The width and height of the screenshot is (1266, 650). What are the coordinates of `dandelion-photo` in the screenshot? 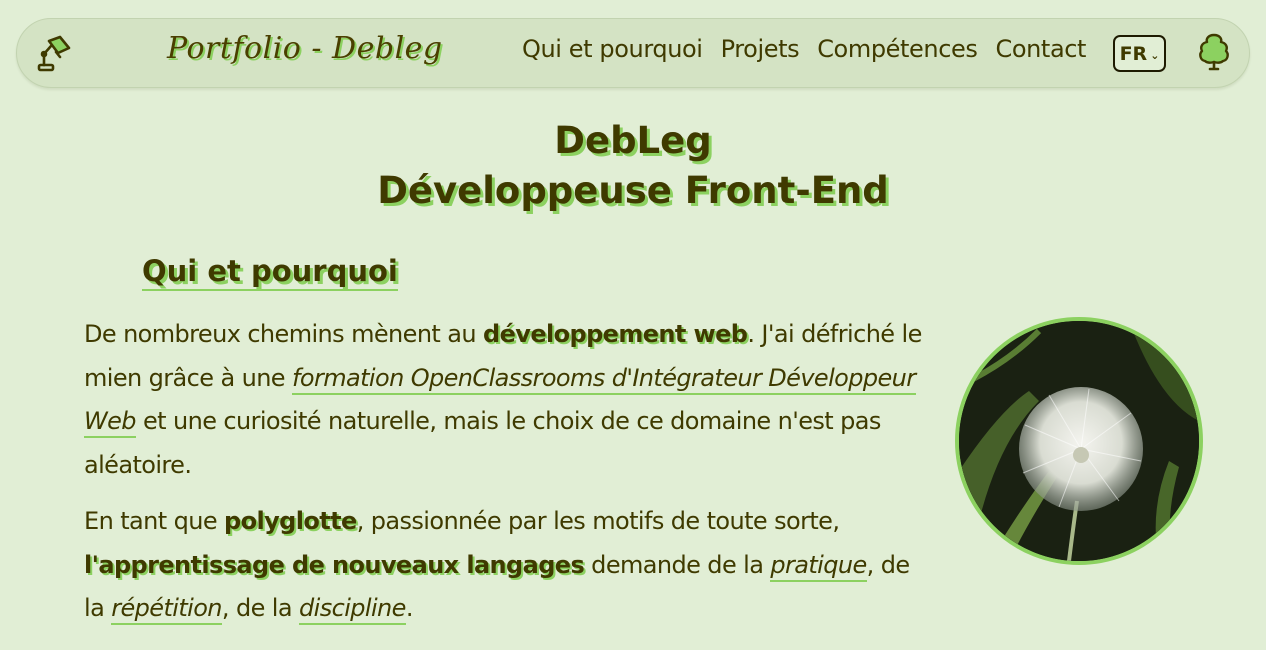 It's located at (1079, 441).